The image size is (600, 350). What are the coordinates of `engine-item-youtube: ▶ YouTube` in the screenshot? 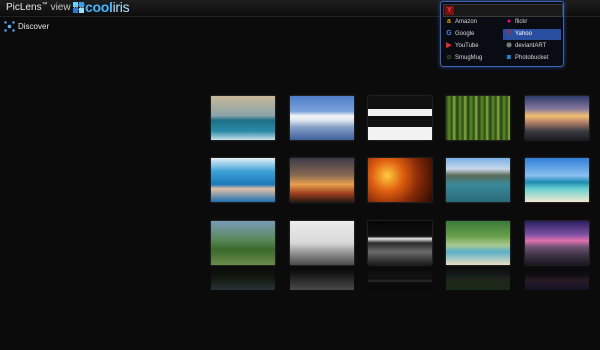 It's located at (472, 46).